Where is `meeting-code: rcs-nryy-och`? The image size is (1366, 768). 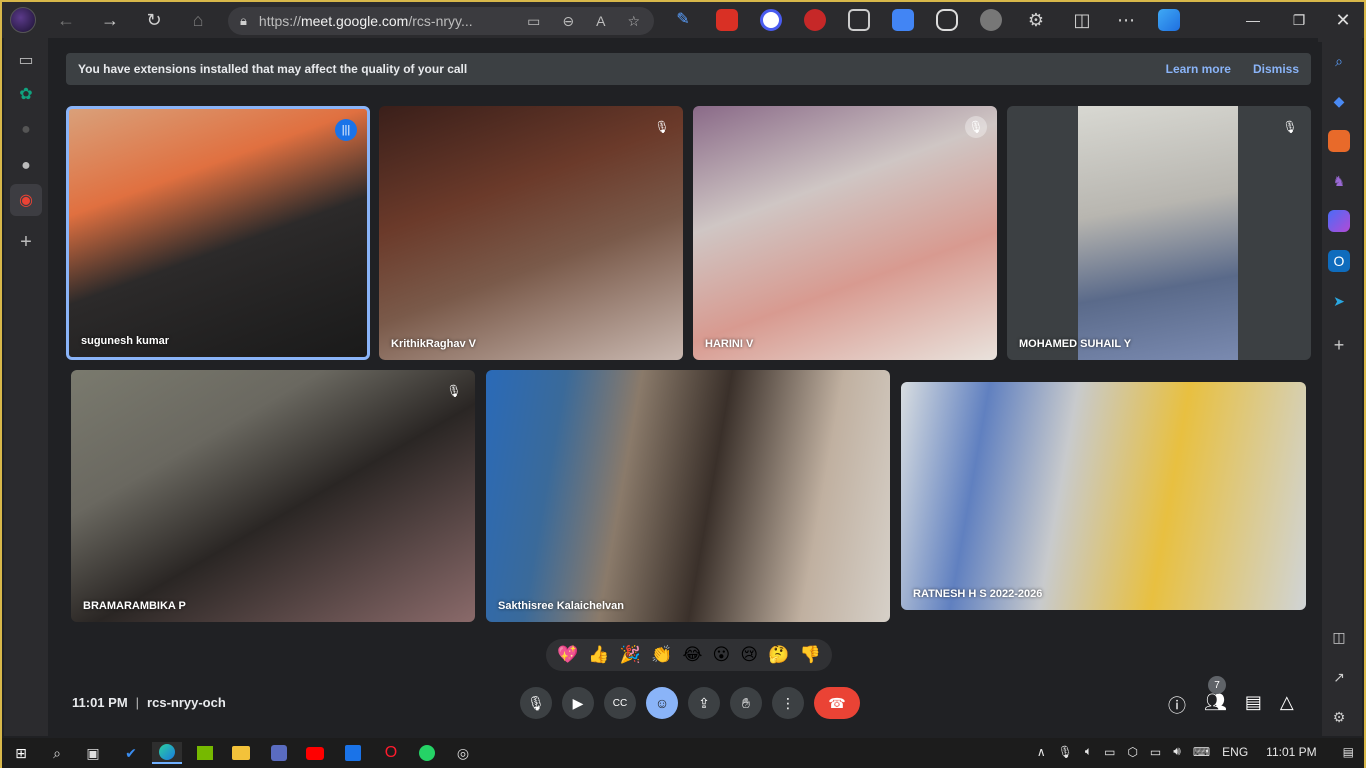
meeting-code: rcs-nryy-och is located at coordinates (186, 702).